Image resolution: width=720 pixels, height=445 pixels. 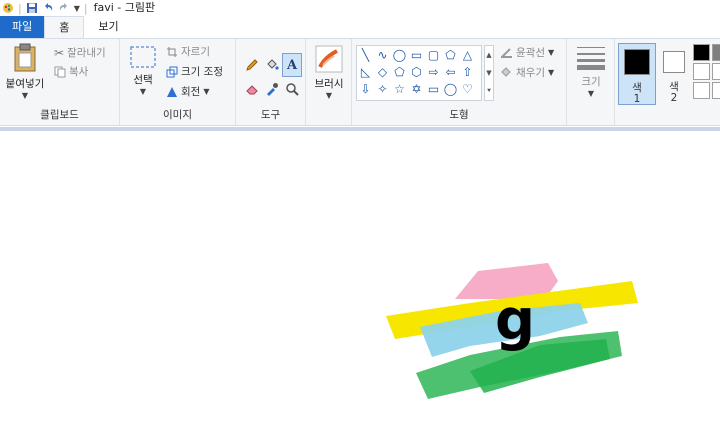 I want to click on size-button: 크기 ▼, so click(x=591, y=71).